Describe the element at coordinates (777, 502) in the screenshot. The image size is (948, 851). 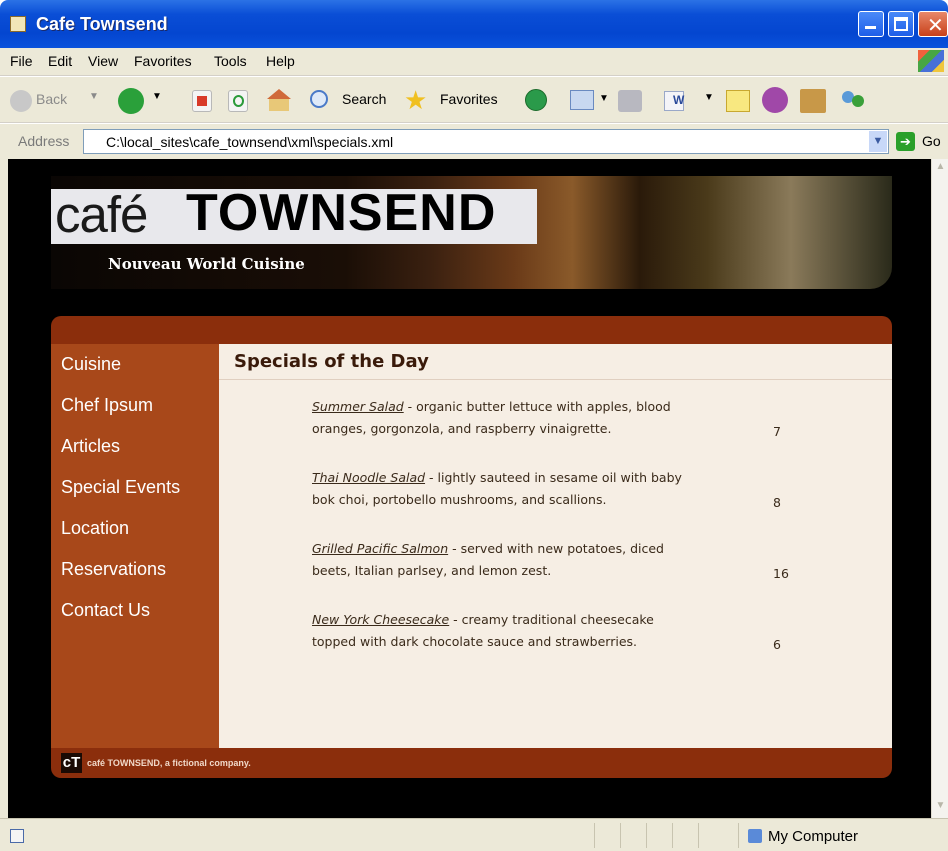
I see `special-price: 8` at that location.